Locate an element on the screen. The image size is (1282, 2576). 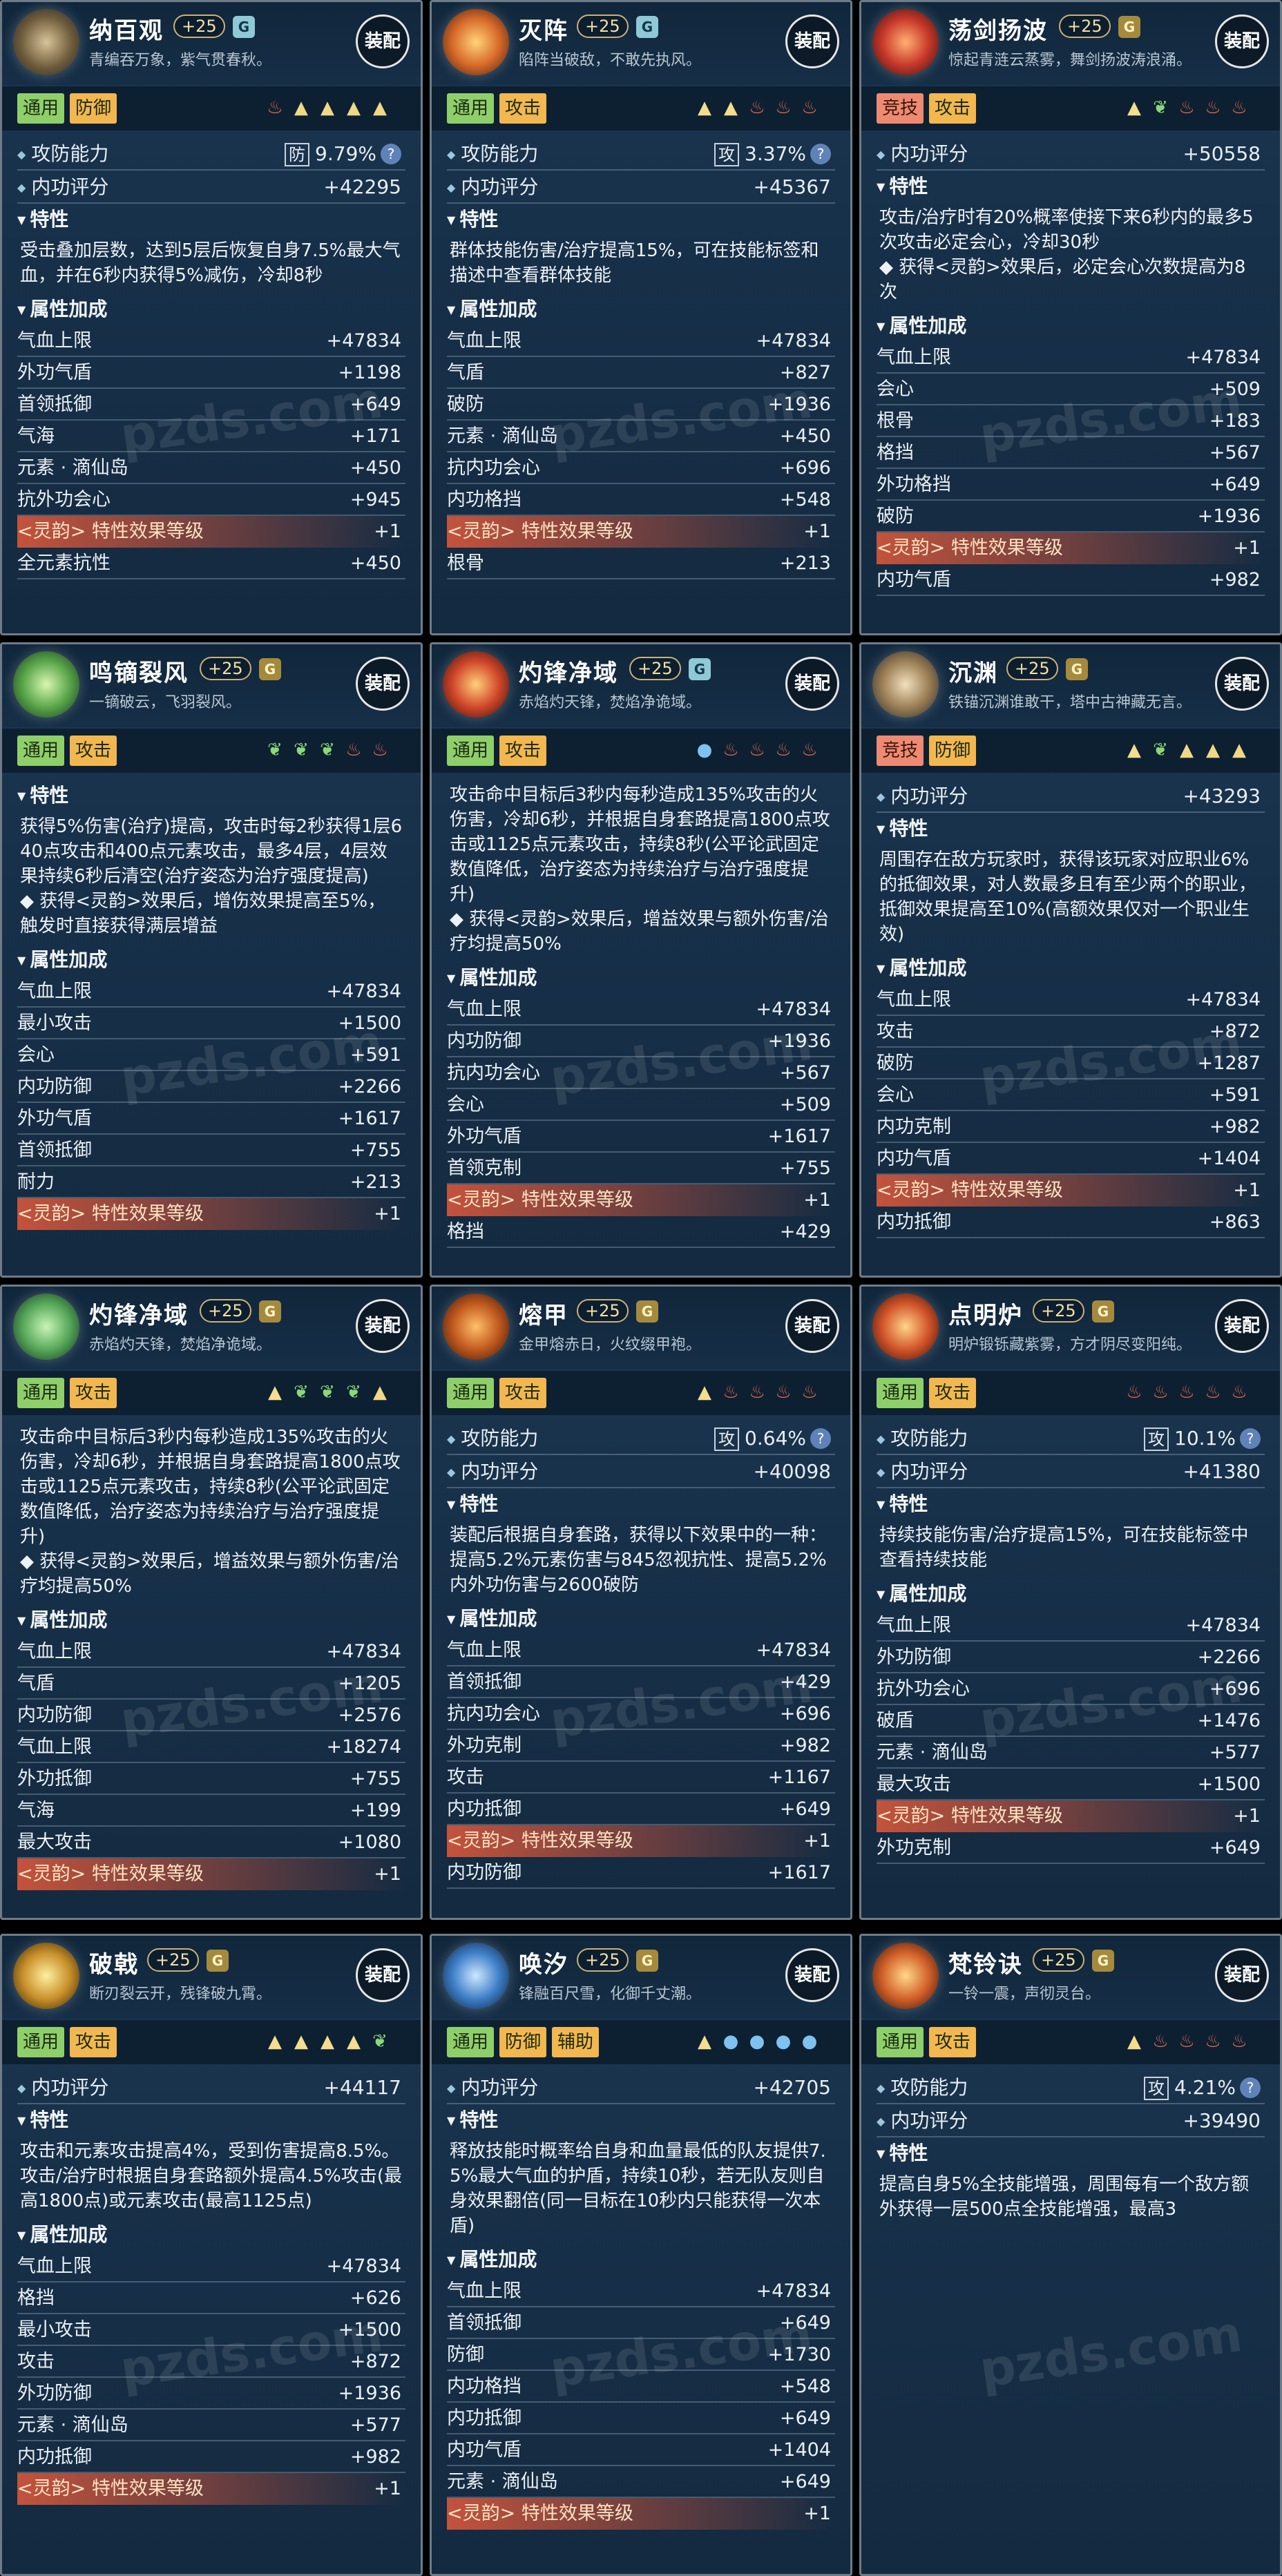
stat-label: 攻防能力 is located at coordinates (929, 1438).